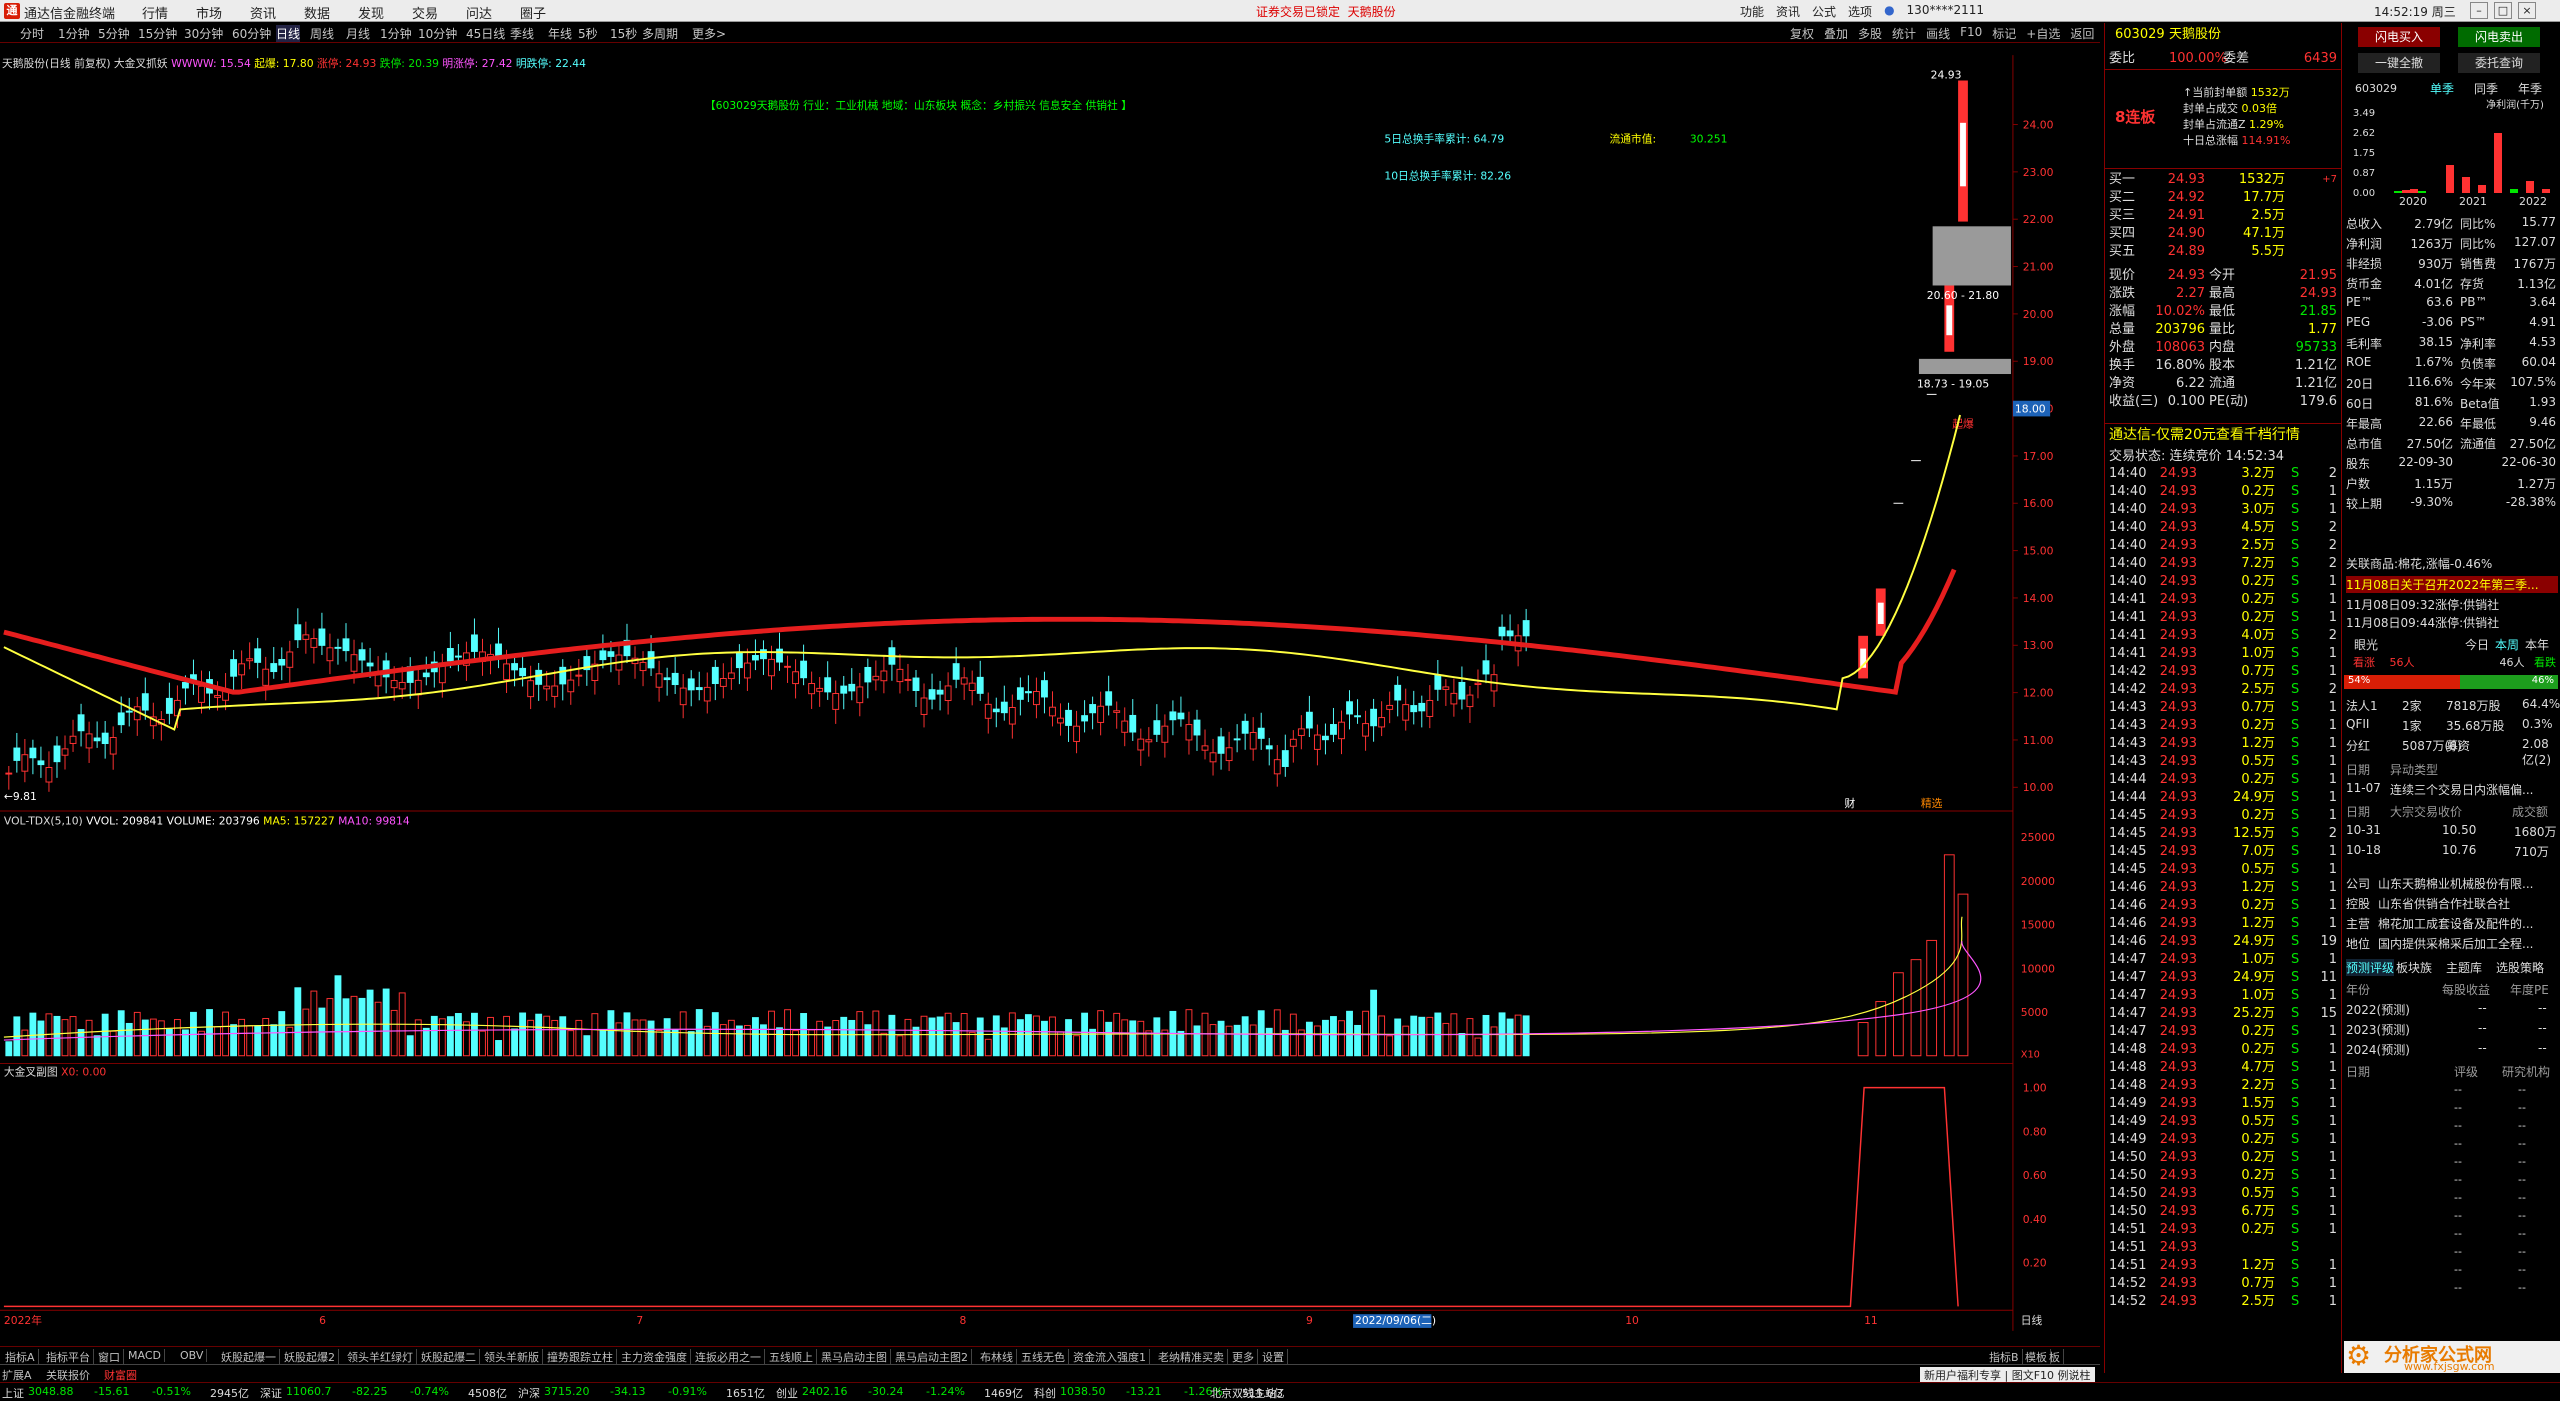 This screenshot has height=1401, width=2560. What do you see at coordinates (1243, 1357) in the screenshot?
I see `indicator-tab-20: 更多` at bounding box center [1243, 1357].